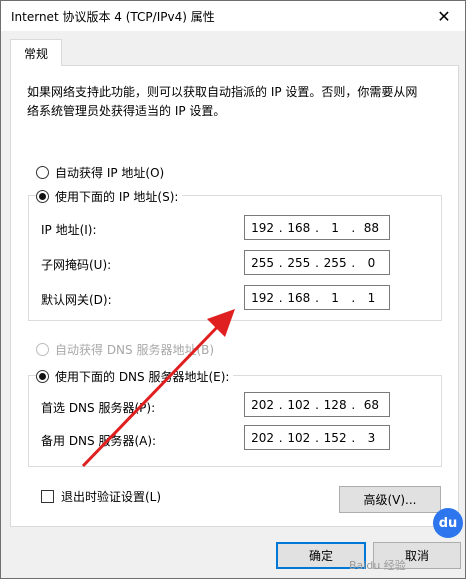  Describe the element at coordinates (222, 92) in the screenshot. I see `description-line-1: 如果网络支持此功能，则可以获取自动指派的 IP 设置。否则，你需要从网` at that location.